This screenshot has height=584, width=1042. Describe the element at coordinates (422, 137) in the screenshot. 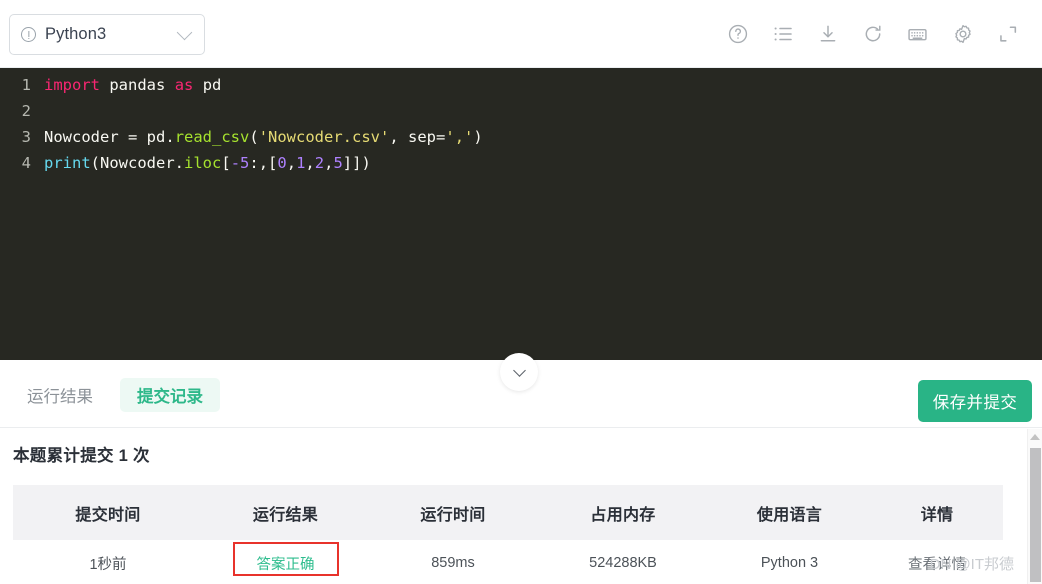

I see `code-token: sep` at that location.